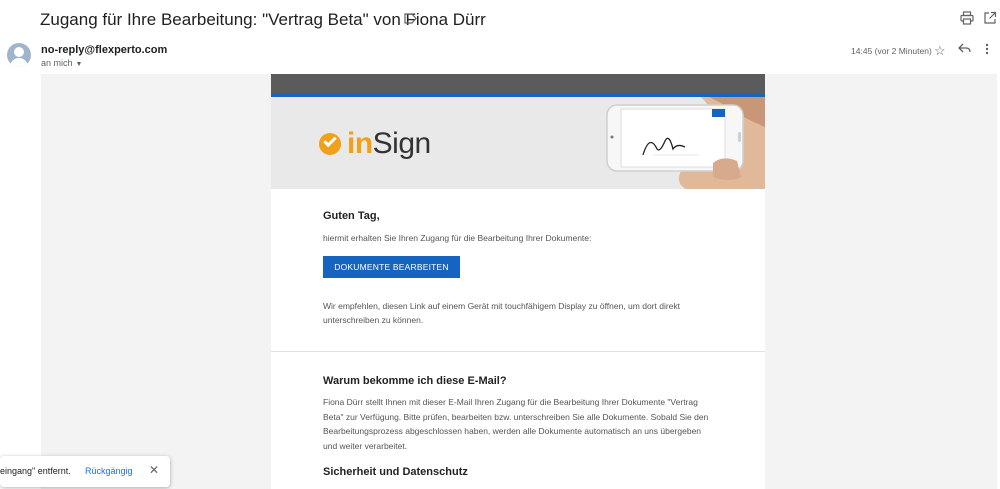  Describe the element at coordinates (154, 470) in the screenshot. I see `close-icon: ✕` at that location.